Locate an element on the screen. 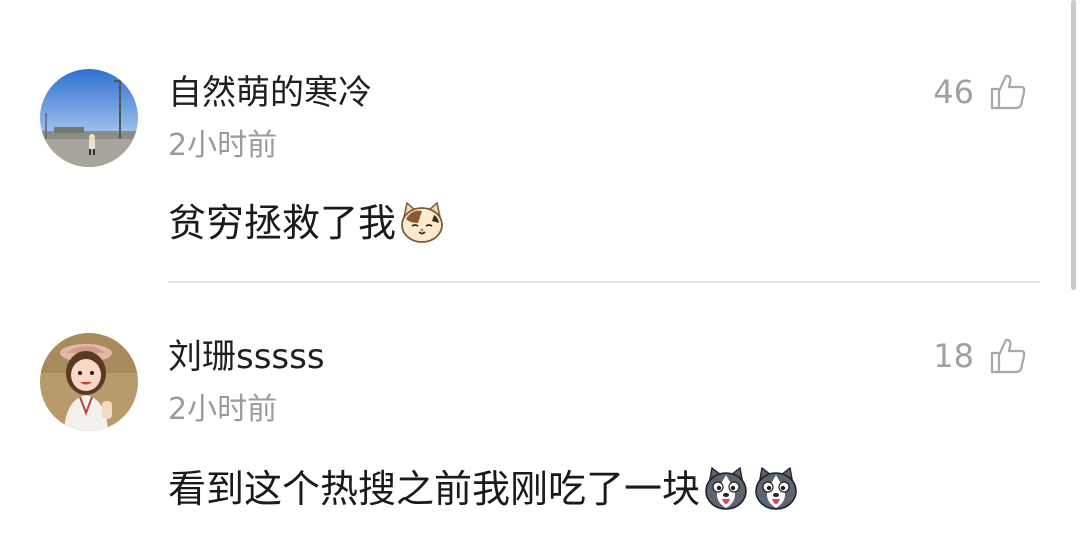  like-count: 18 is located at coordinates (953, 356).